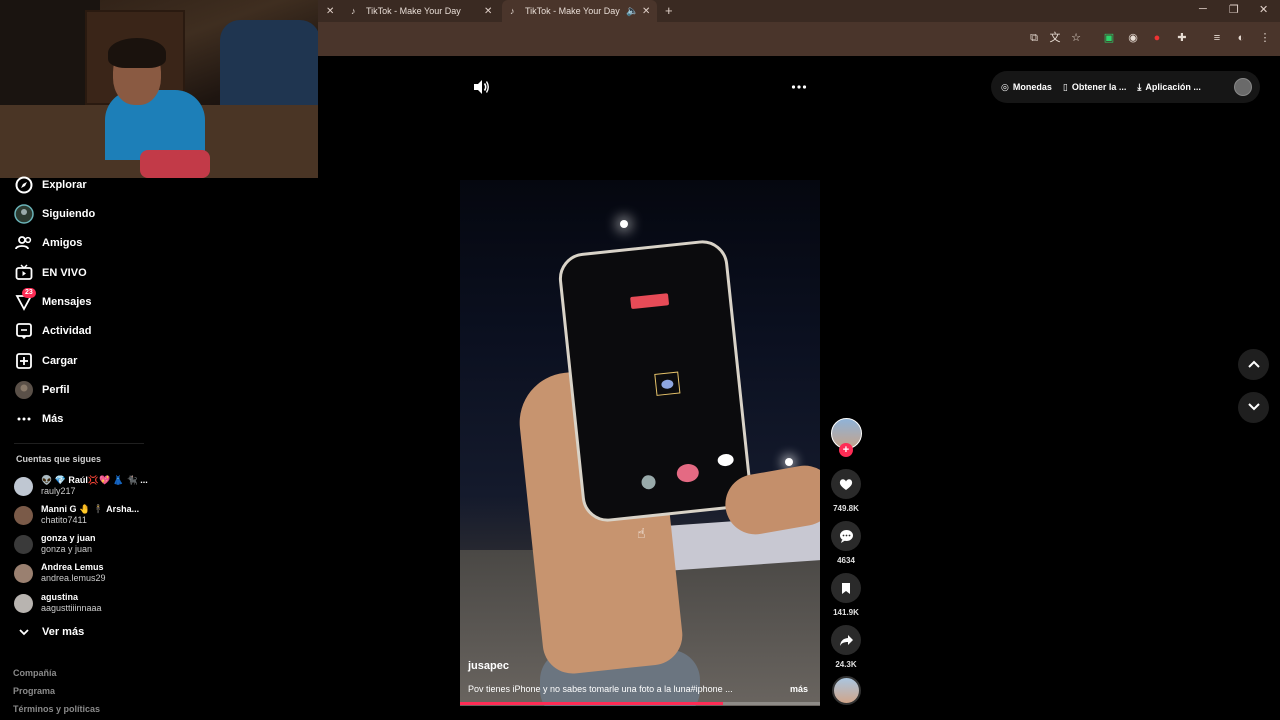 The image size is (1280, 720). What do you see at coordinates (76, 515) in the screenshot?
I see `following-account-item: Manni G 🤚 🕴 Arsha... chatito7411` at bounding box center [76, 515].